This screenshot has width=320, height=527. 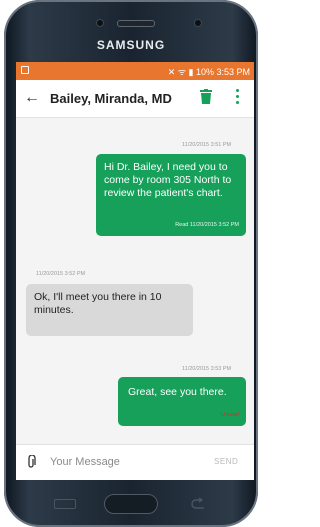 What do you see at coordinates (111, 98) in the screenshot?
I see `conversation-title: Bailey, Miranda, MD` at bounding box center [111, 98].